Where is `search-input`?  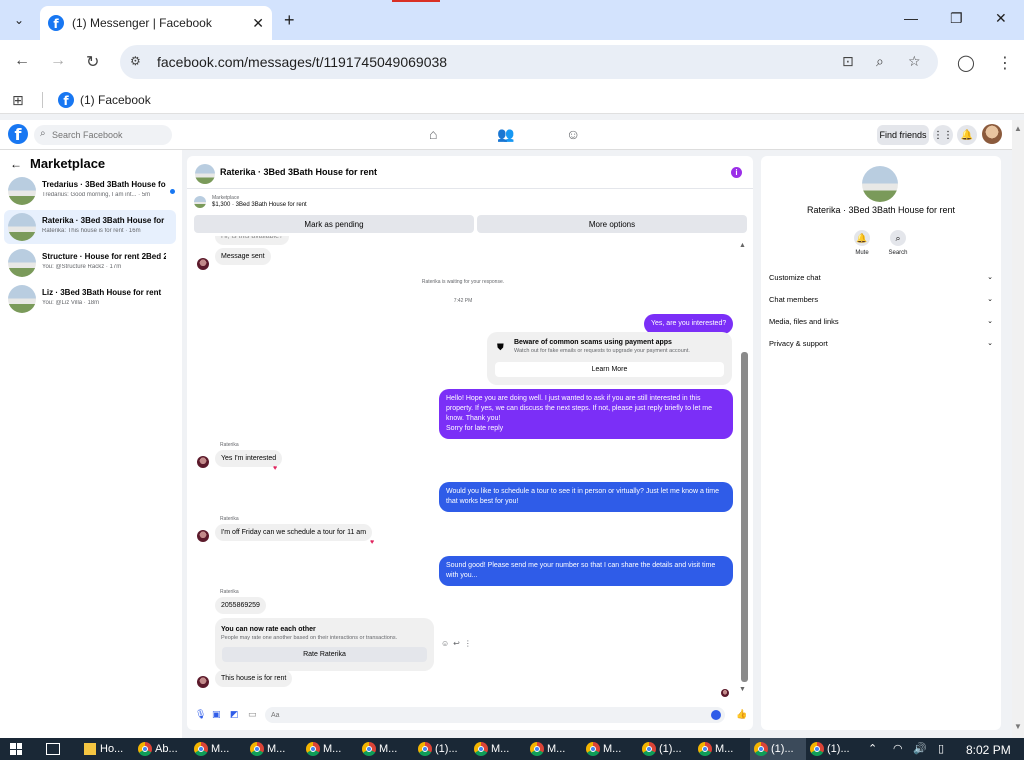 search-input is located at coordinates (107, 135).